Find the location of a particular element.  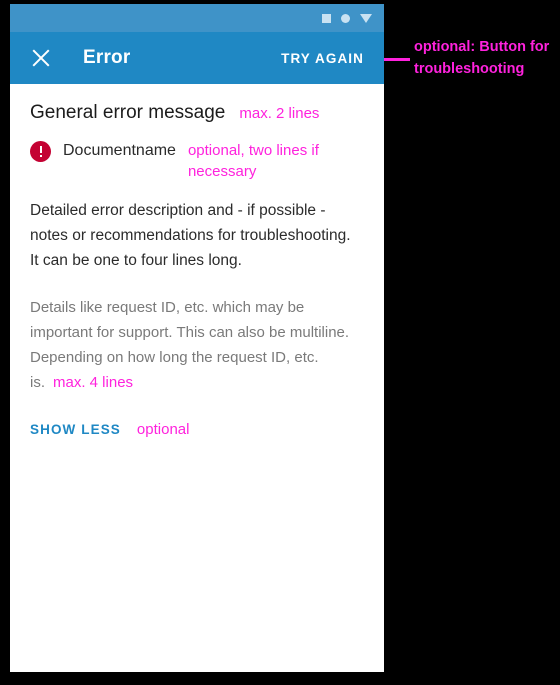

document-name: Documentname is located at coordinates (119, 150).